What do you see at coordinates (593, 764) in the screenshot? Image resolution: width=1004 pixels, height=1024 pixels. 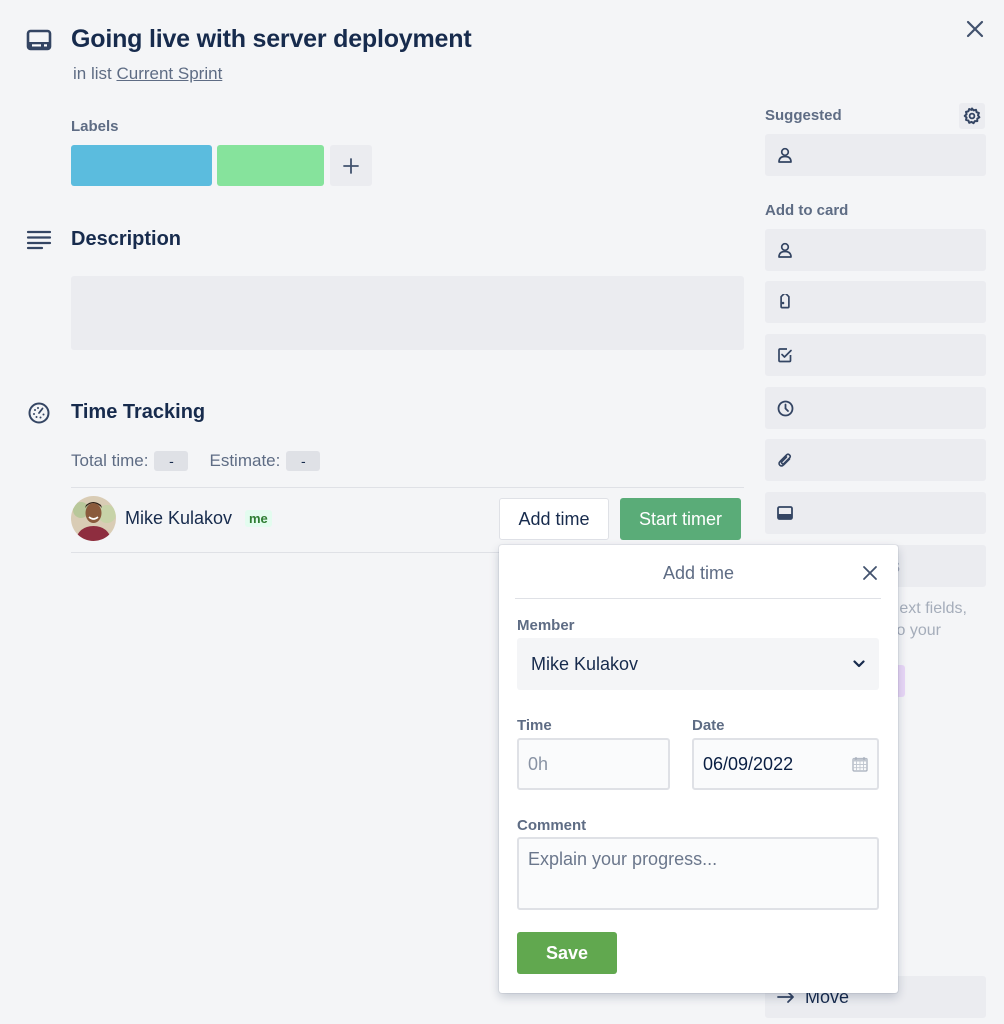 I see `time-input` at bounding box center [593, 764].